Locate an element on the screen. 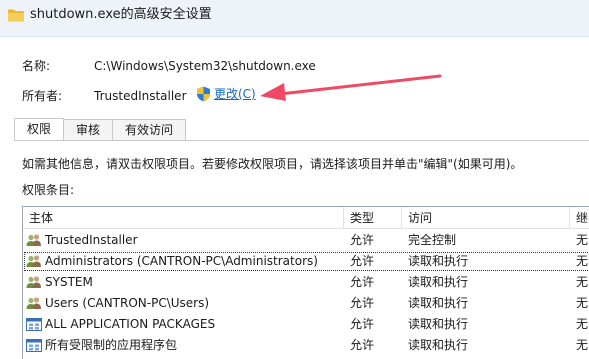  column-header-access: 访问 is located at coordinates (420, 218).